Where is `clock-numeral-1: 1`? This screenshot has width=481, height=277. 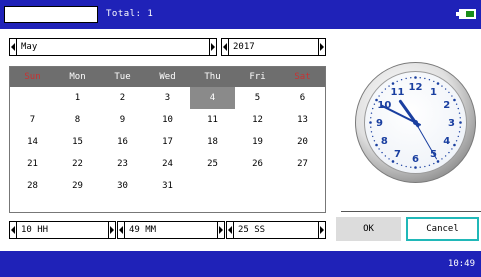
clock-numeral-1: 1 is located at coordinates (433, 92).